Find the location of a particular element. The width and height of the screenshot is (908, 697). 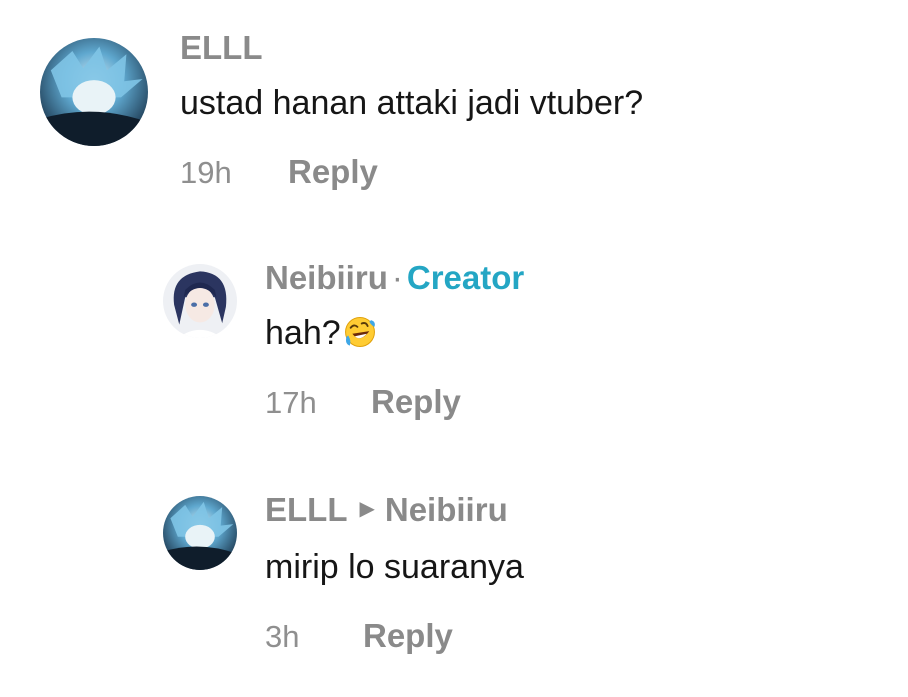

comment-timestamp: 3h is located at coordinates (282, 637).